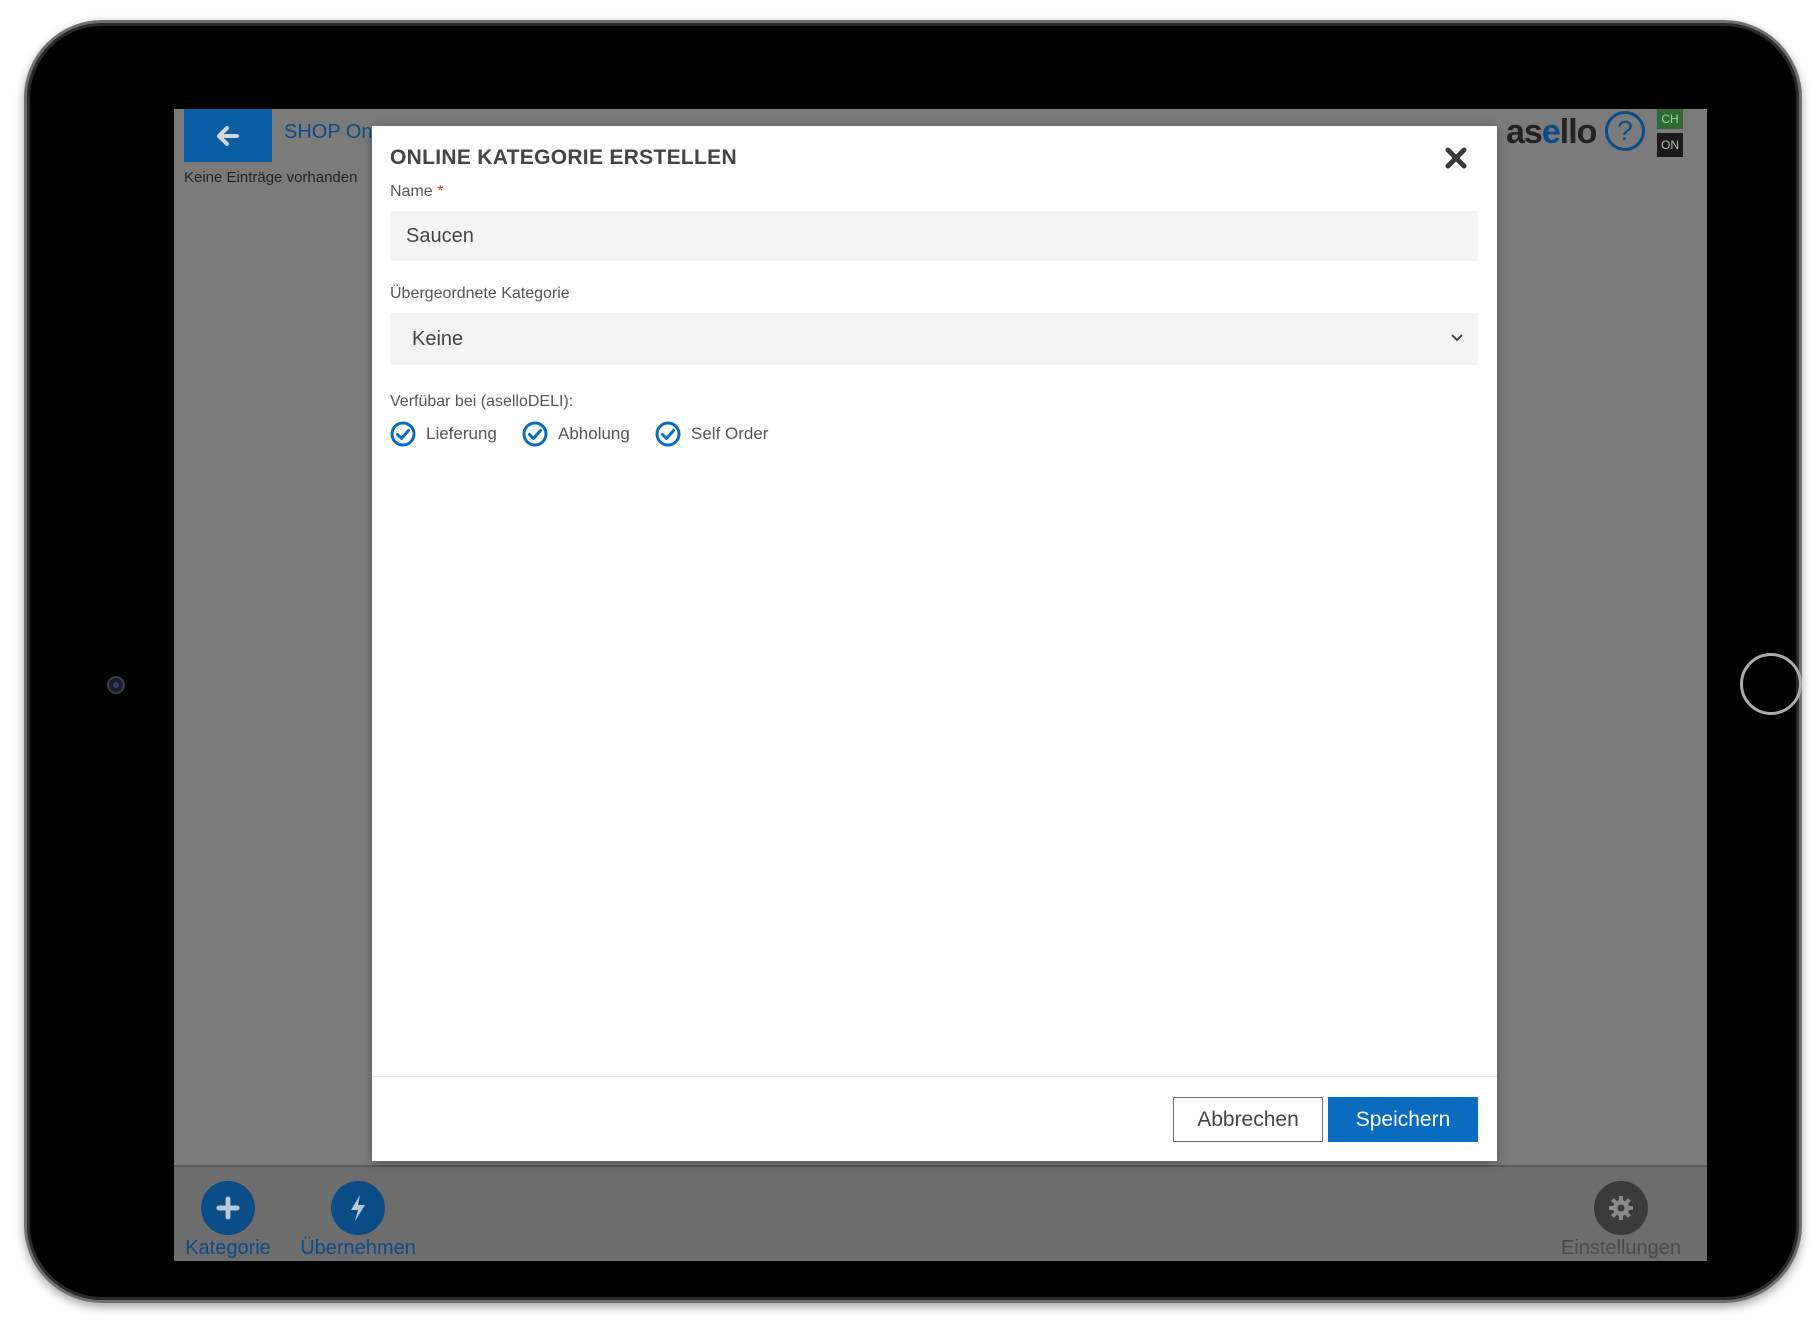 Image resolution: width=1815 pixels, height=1331 pixels. Describe the element at coordinates (934, 236) in the screenshot. I see `name-input: Saucen` at that location.